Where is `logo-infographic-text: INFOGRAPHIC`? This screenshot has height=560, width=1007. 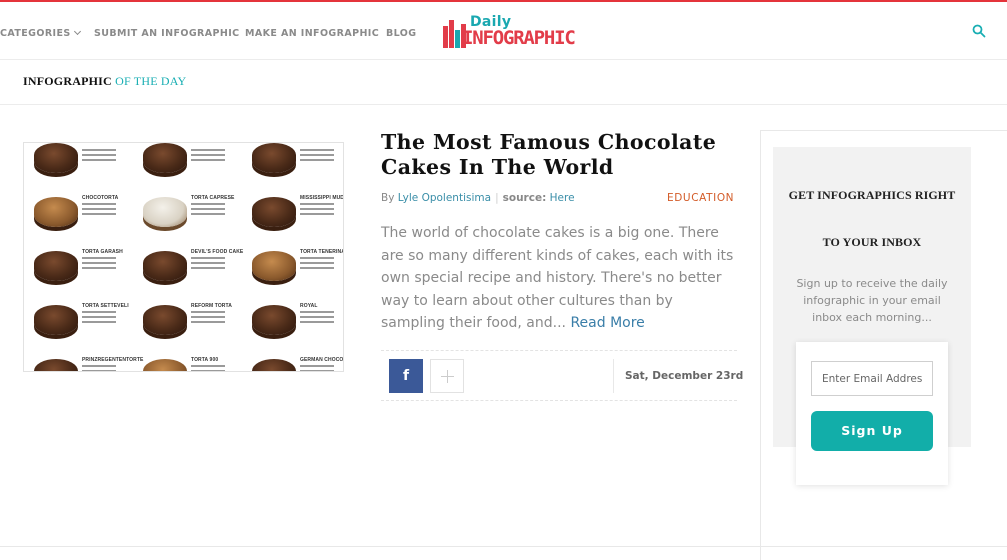
logo-infographic-text: INFOGRAPHIC is located at coordinates (519, 38).